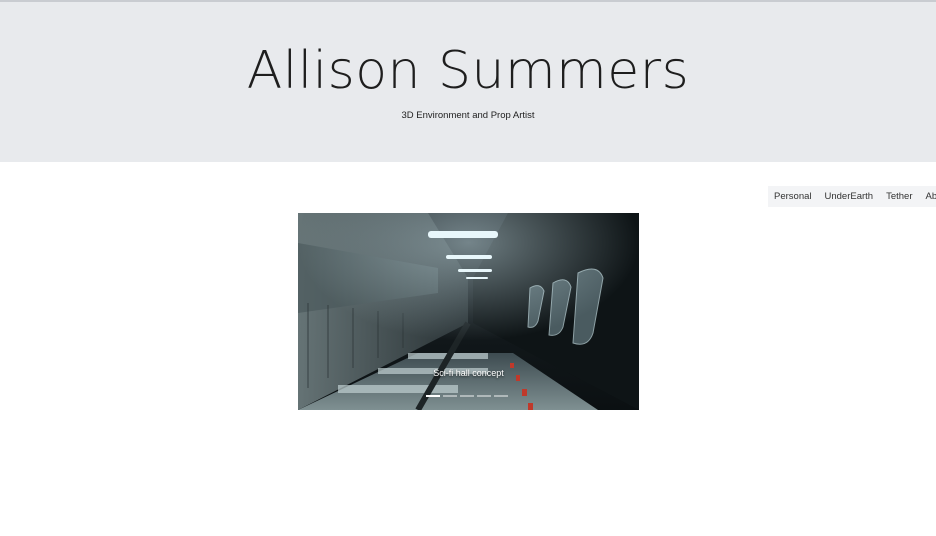 The height and width of the screenshot is (536, 936). Describe the element at coordinates (468, 373) in the screenshot. I see `carousel-caption: Sci-fi hall concept` at that location.